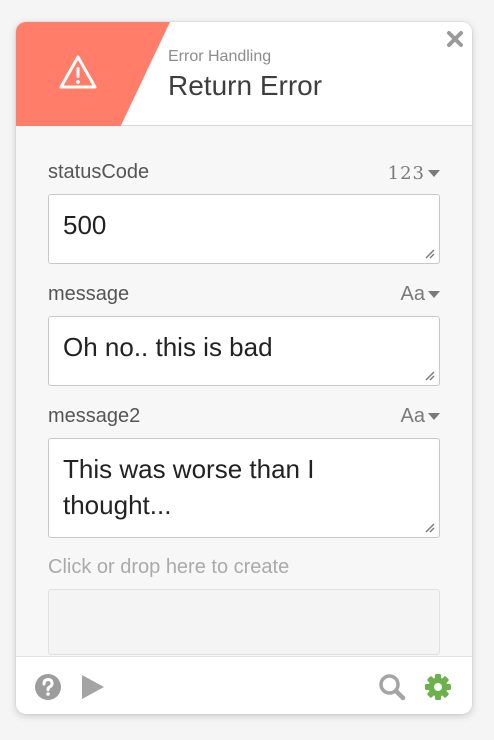 The image size is (494, 740). I want to click on field-value: Oh no.. this is bad, so click(168, 347).